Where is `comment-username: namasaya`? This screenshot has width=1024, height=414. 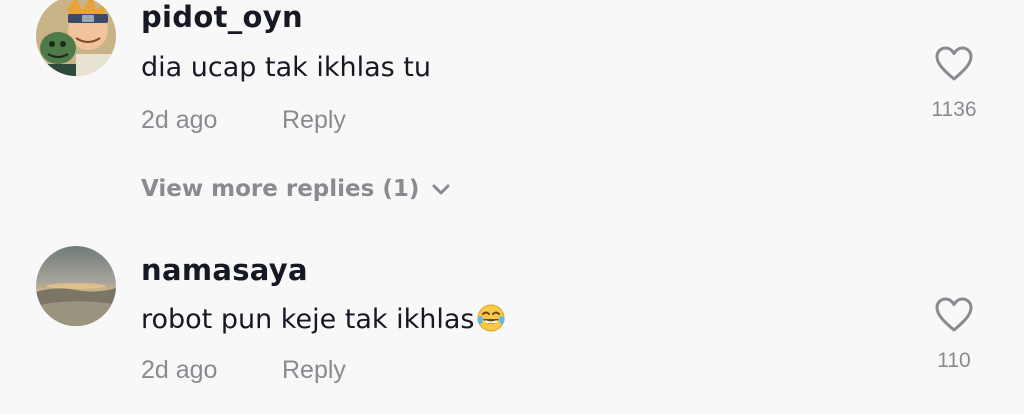 comment-username: namasaya is located at coordinates (224, 270).